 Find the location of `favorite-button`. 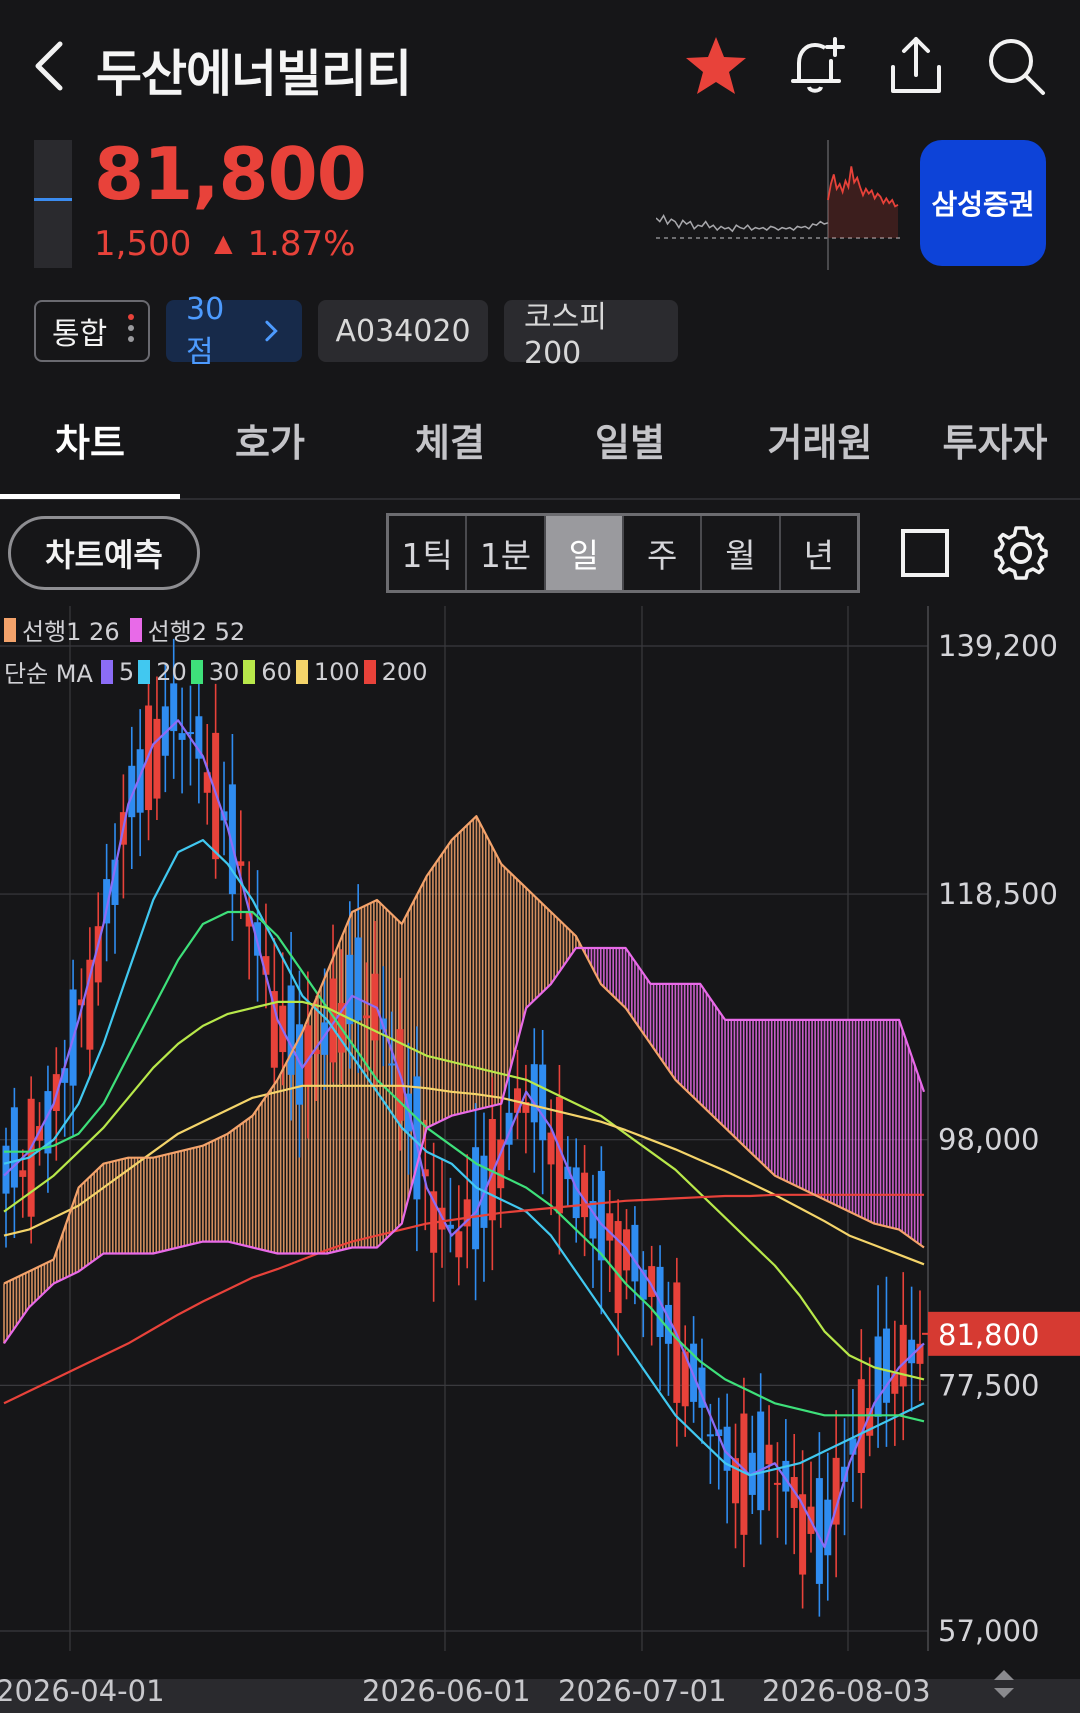

favorite-button is located at coordinates (716, 66).